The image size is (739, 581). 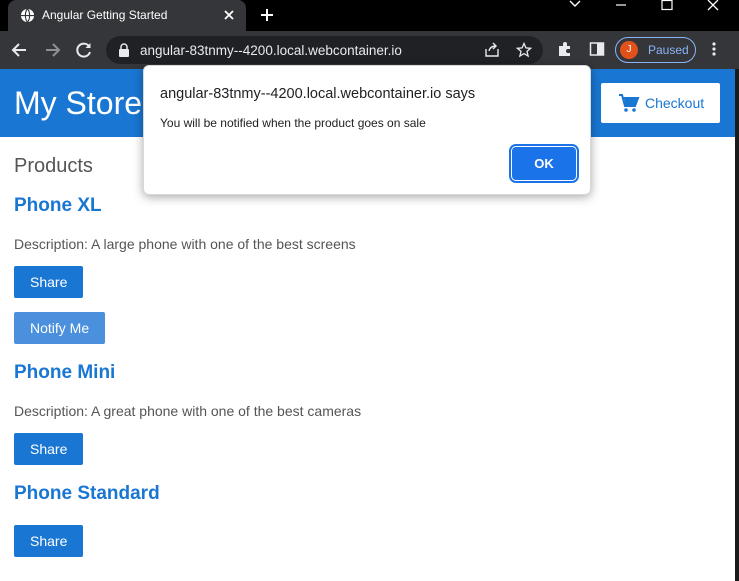 I want to click on side-panel-icon, so click(x=597, y=49).